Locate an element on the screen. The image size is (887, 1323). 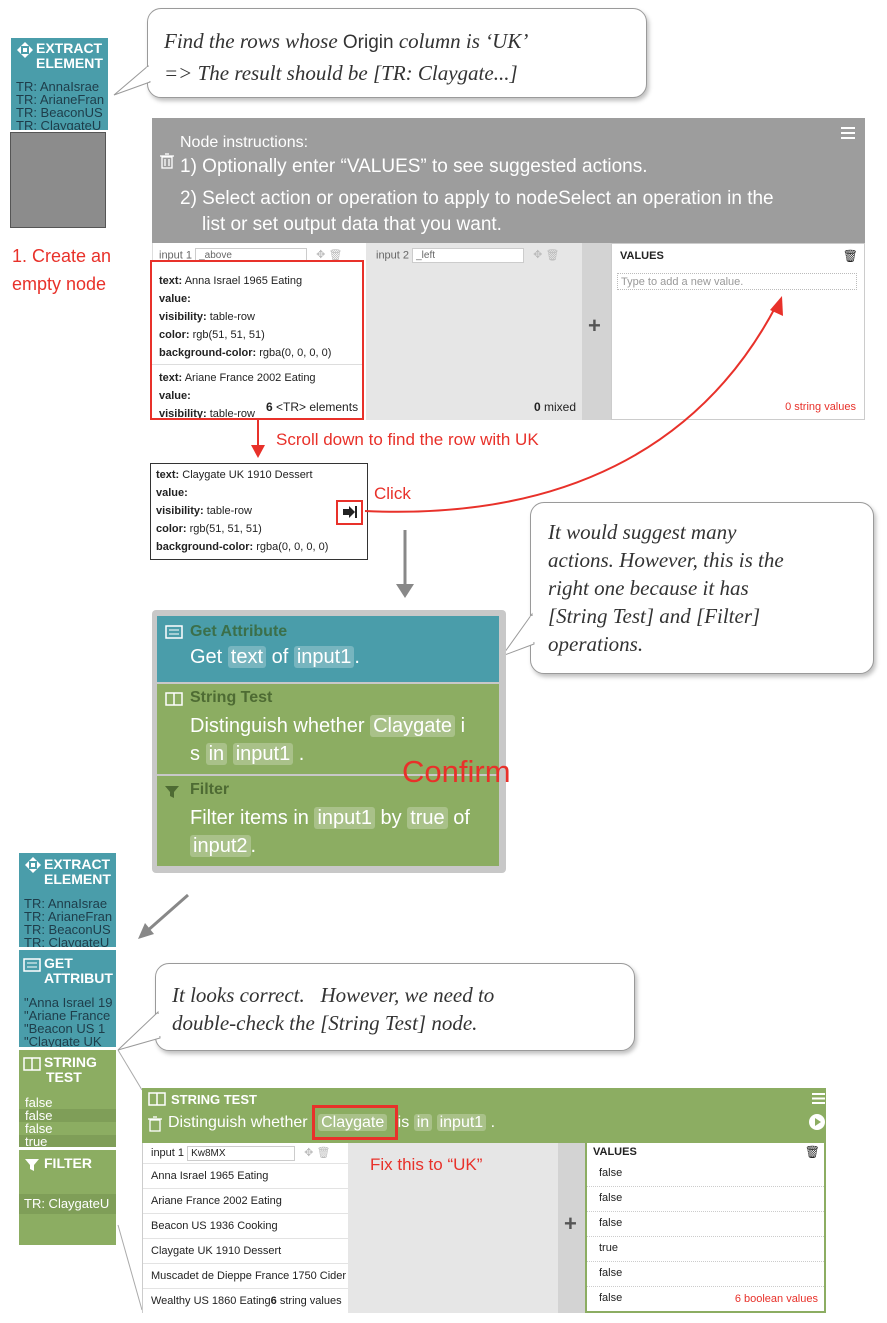
pipeline-extract-title: EXTRACT ELEMENT is located at coordinates (77, 871).